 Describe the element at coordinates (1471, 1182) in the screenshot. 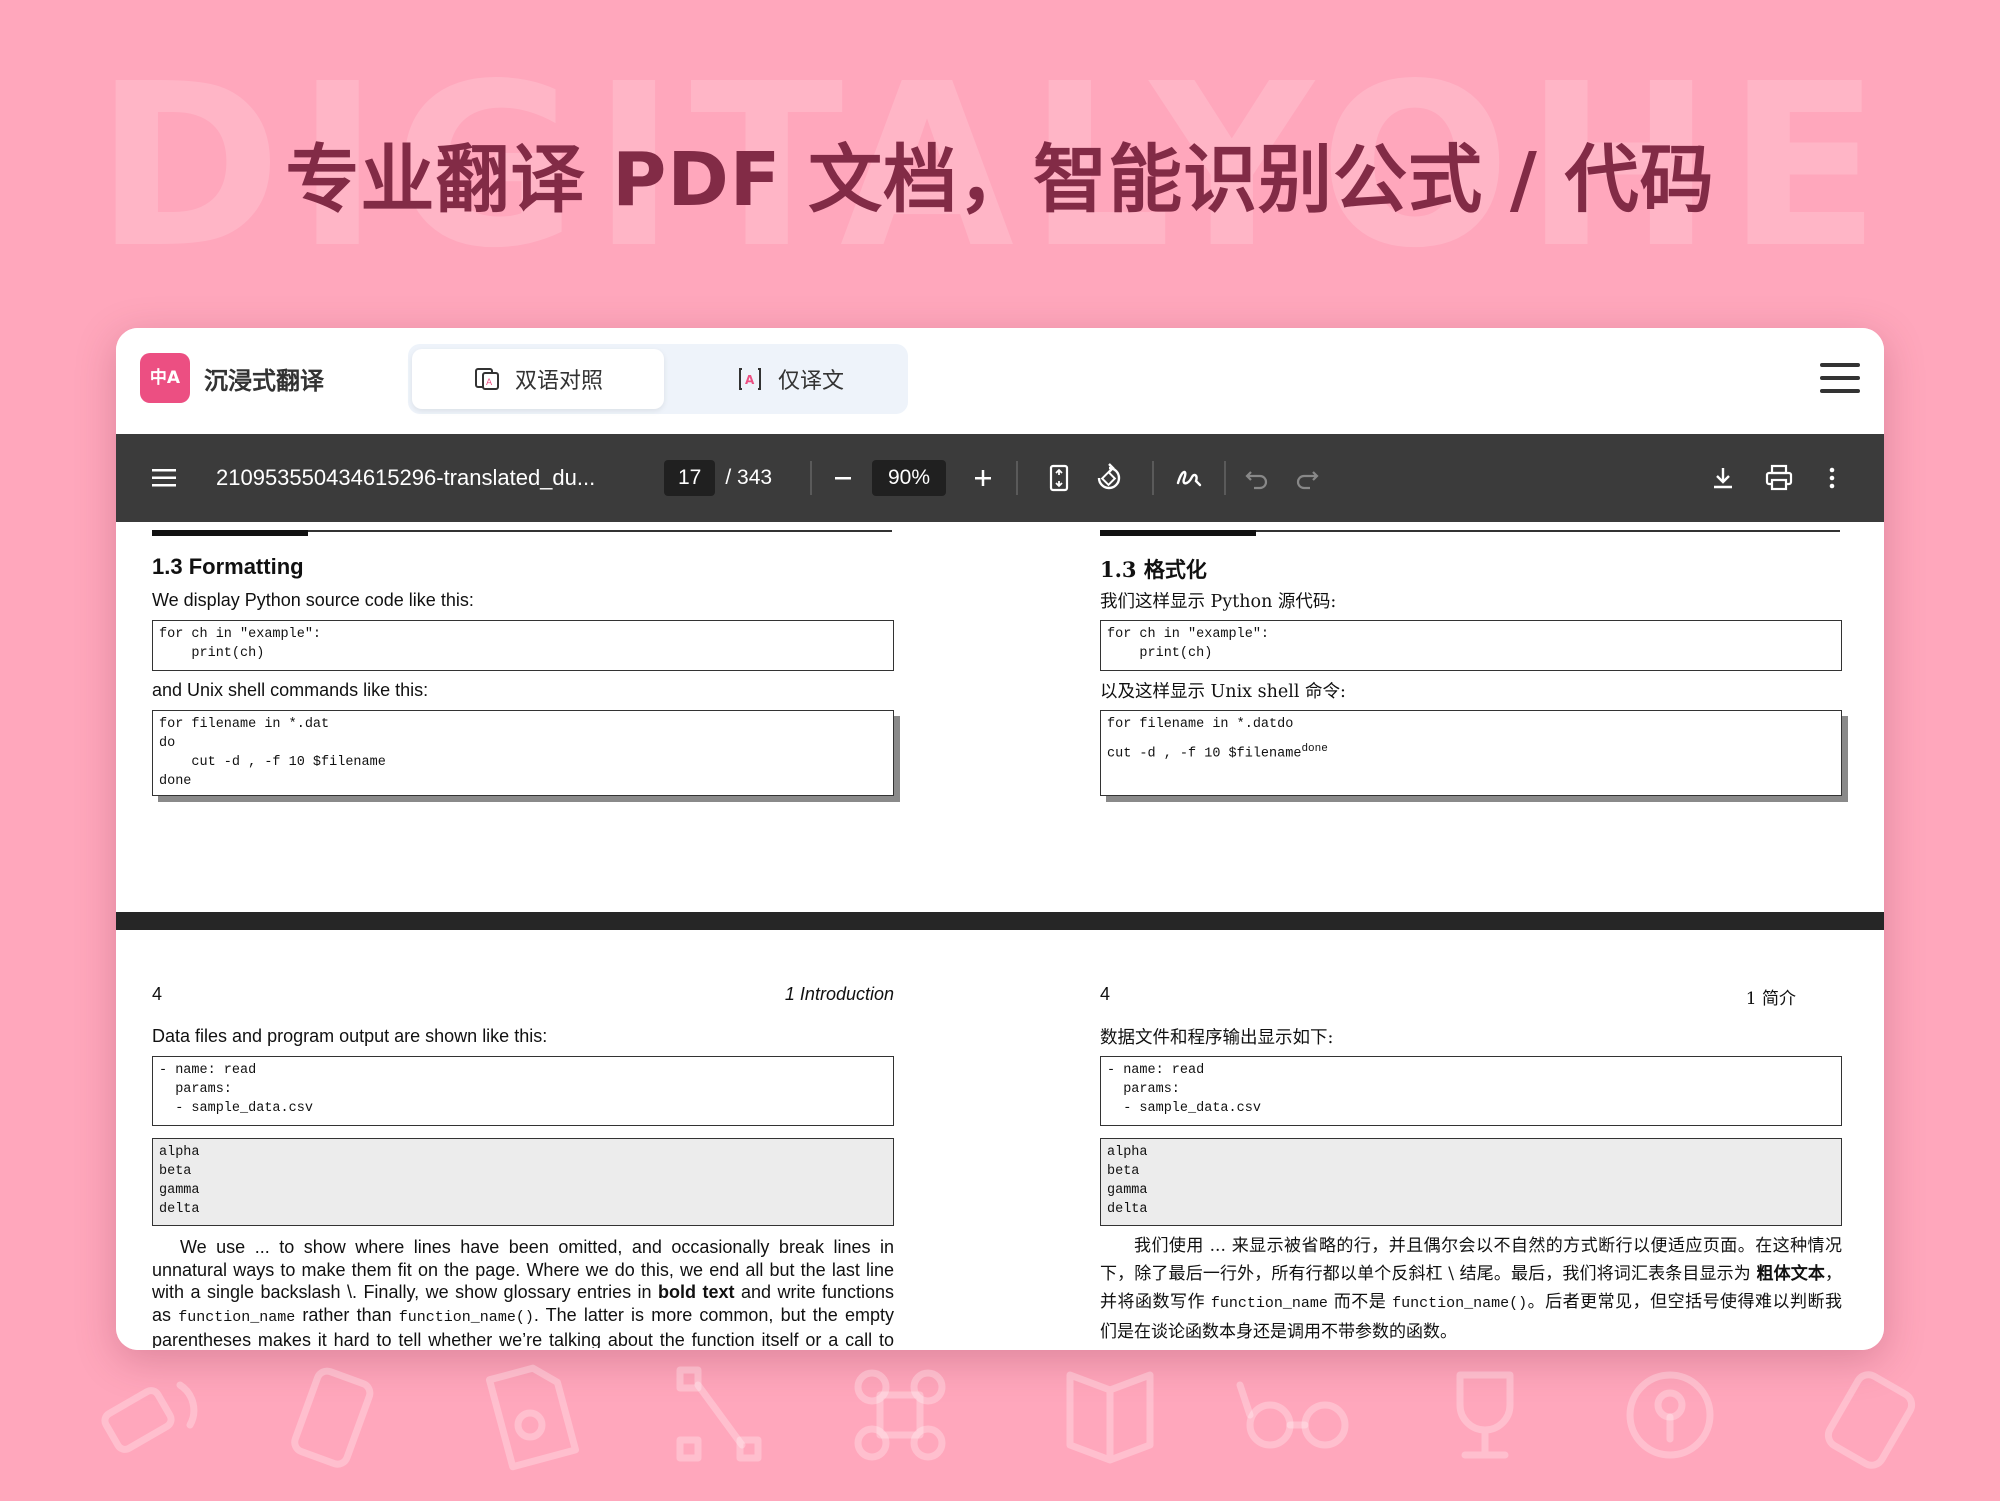

I see `output-block-zh: alpha beta gamma delta` at that location.